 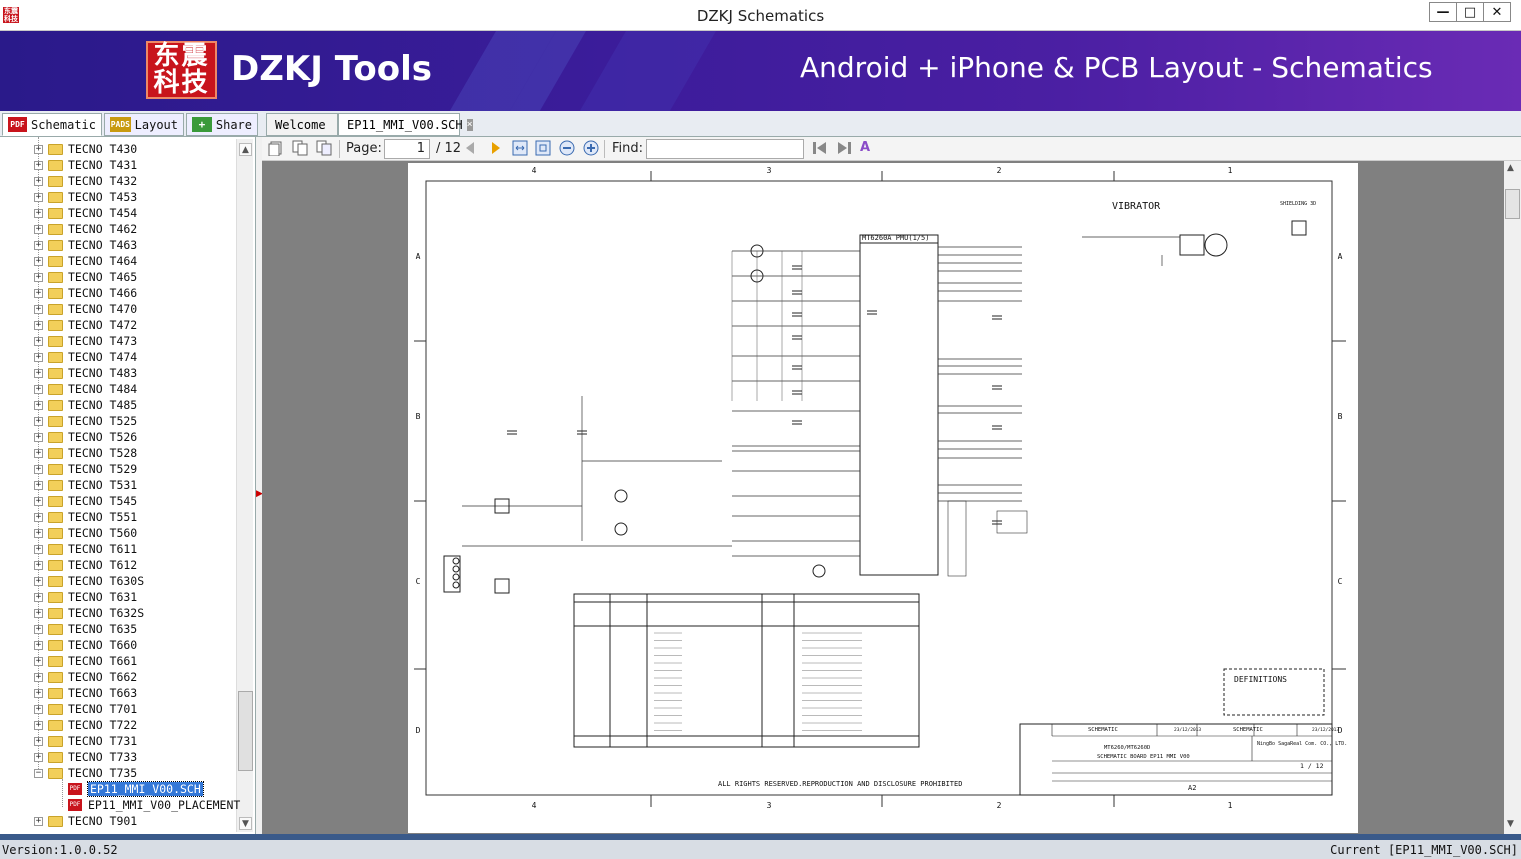 What do you see at coordinates (144, 124) in the screenshot?
I see `tab-layout: PADS Layout` at bounding box center [144, 124].